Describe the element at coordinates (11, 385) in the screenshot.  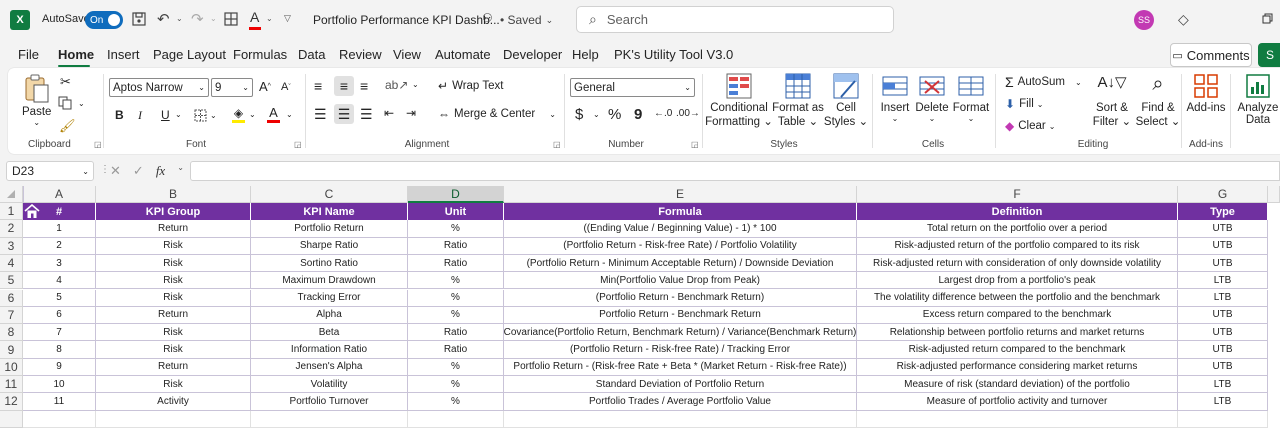
I see `row-header-11: 11` at that location.